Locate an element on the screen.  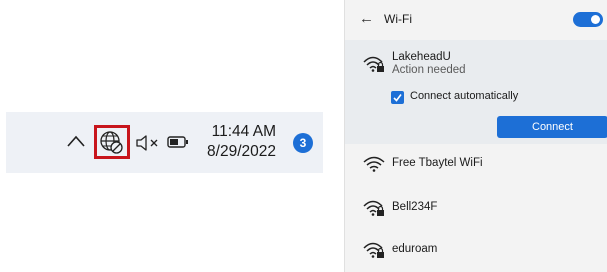
checkmark-icon is located at coordinates (397, 98).